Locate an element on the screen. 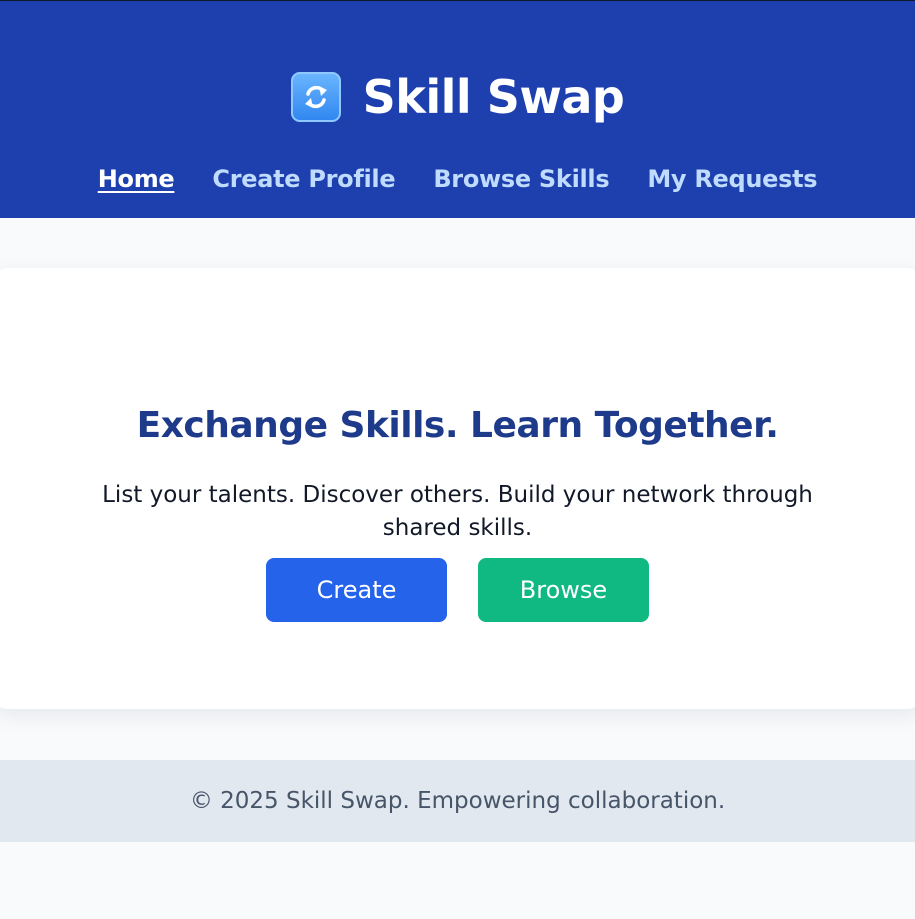  arrows-refresh-icon is located at coordinates (315, 97).